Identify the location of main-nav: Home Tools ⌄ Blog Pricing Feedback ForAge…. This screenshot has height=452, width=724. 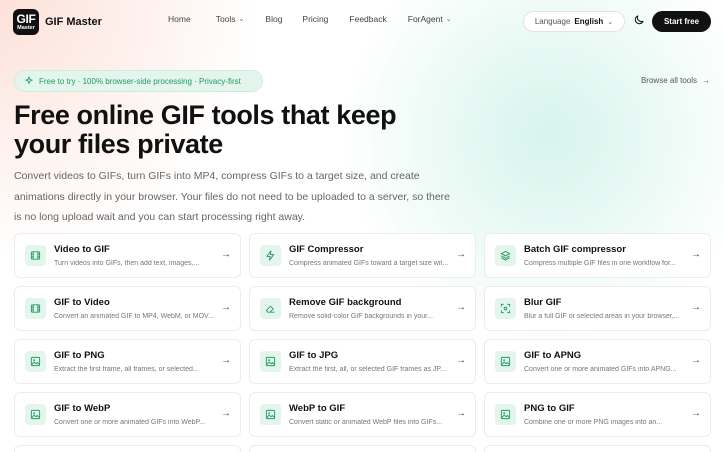
(310, 19).